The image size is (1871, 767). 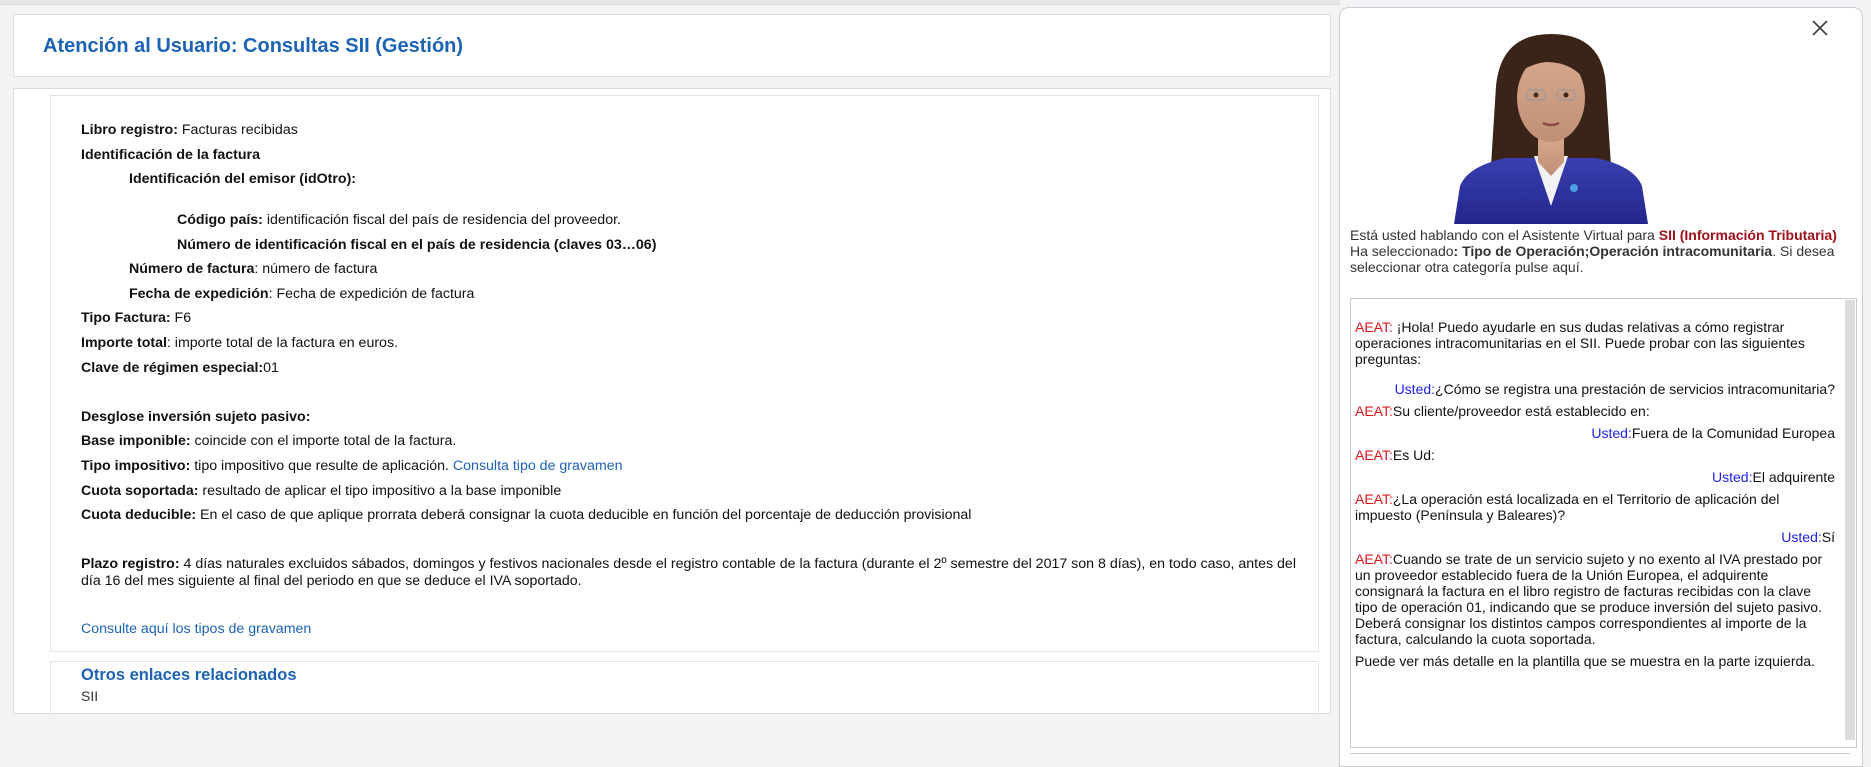 What do you see at coordinates (180, 368) in the screenshot?
I see `clave-regimen-row: Clave de régimen especial:01` at bounding box center [180, 368].